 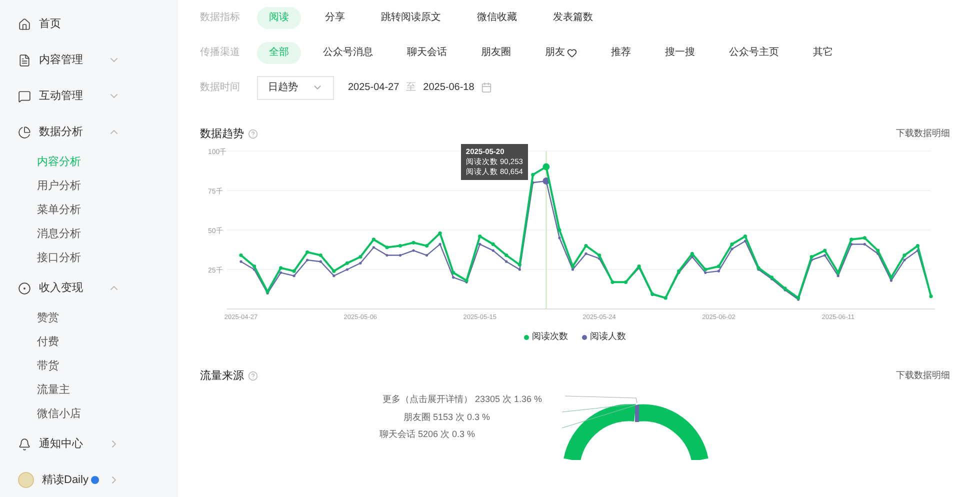 I want to click on filter-option: 其它, so click(x=823, y=53).